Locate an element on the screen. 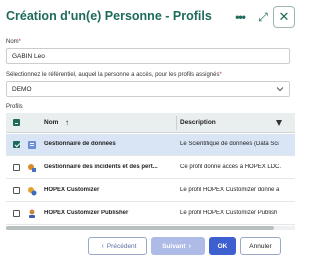  dialog-title: Création d'un(e) Personne - Profils is located at coordinates (109, 16).